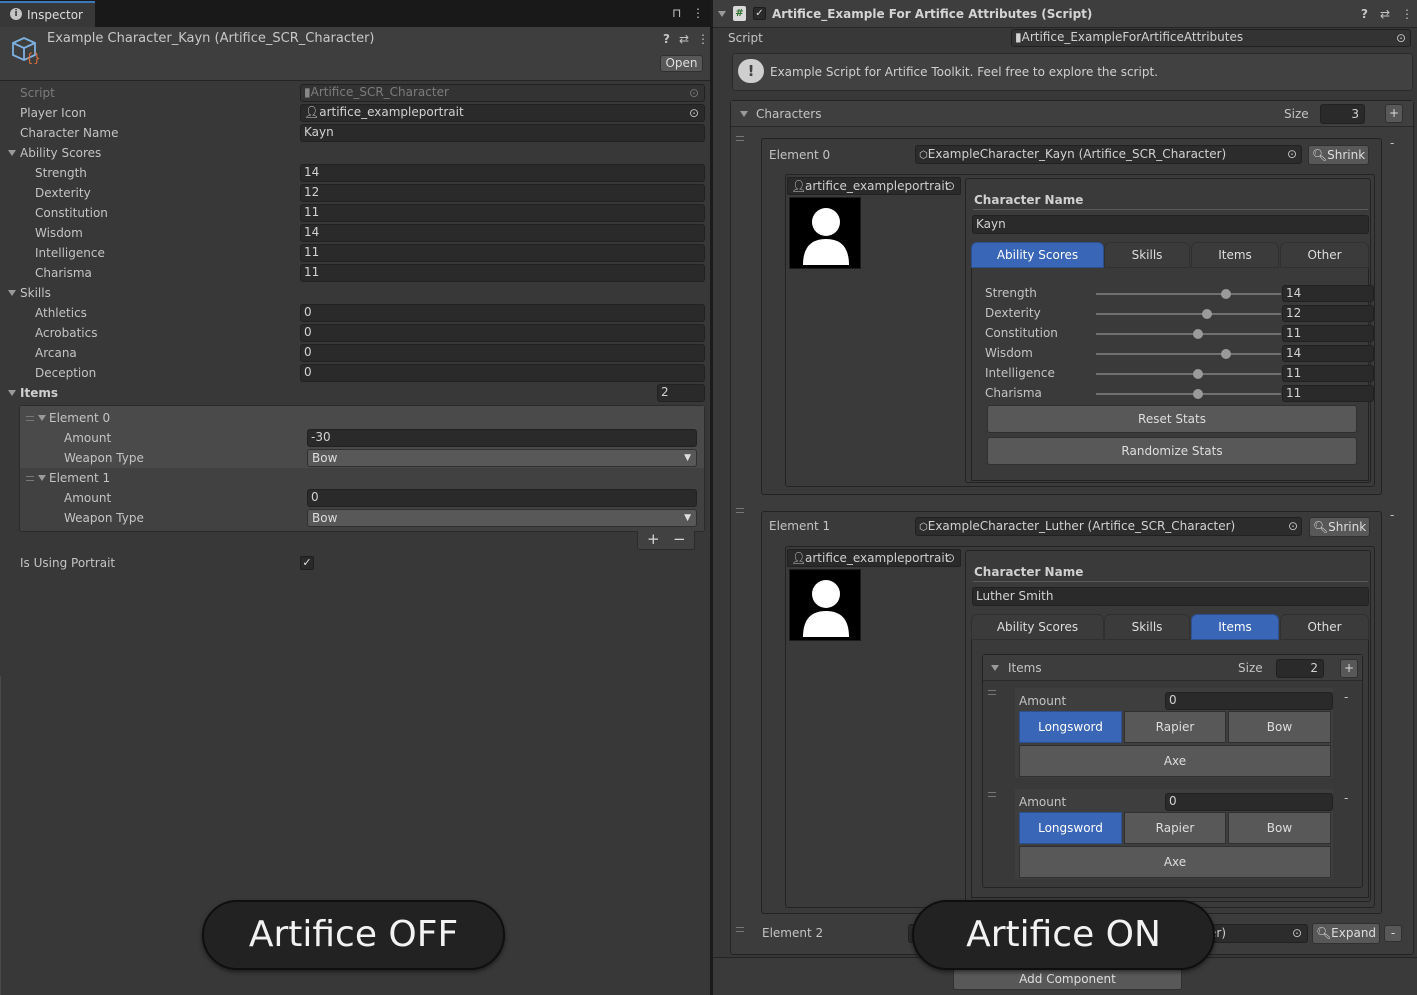 The height and width of the screenshot is (995, 1417). I want to click on randomize-stats-button: Randomize Stats, so click(1172, 451).